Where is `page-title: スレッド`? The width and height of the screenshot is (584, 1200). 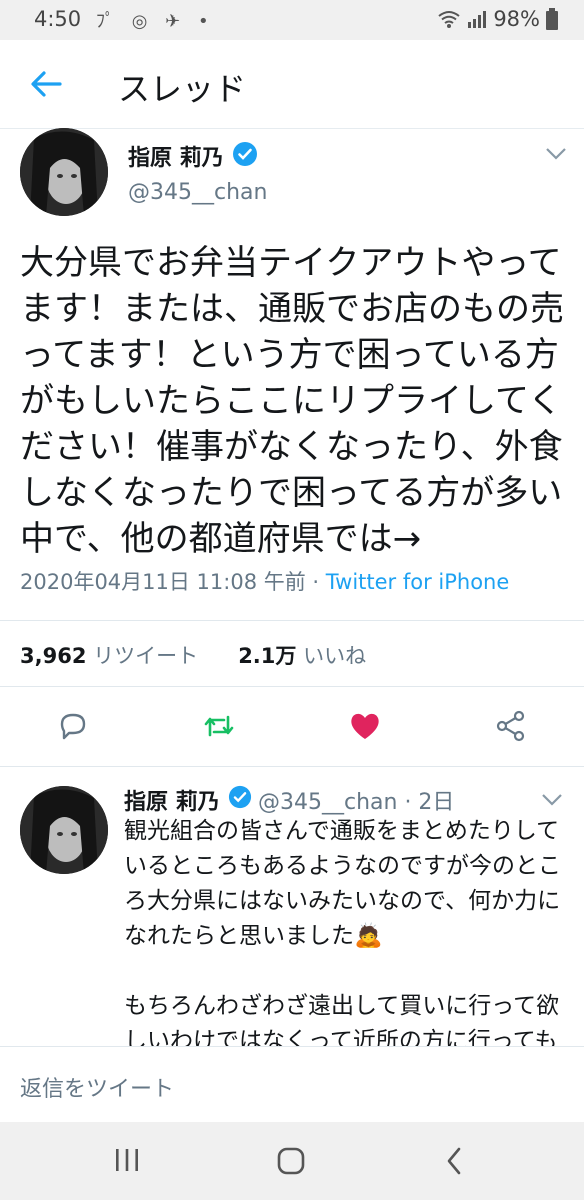
page-title: スレッド is located at coordinates (182, 89).